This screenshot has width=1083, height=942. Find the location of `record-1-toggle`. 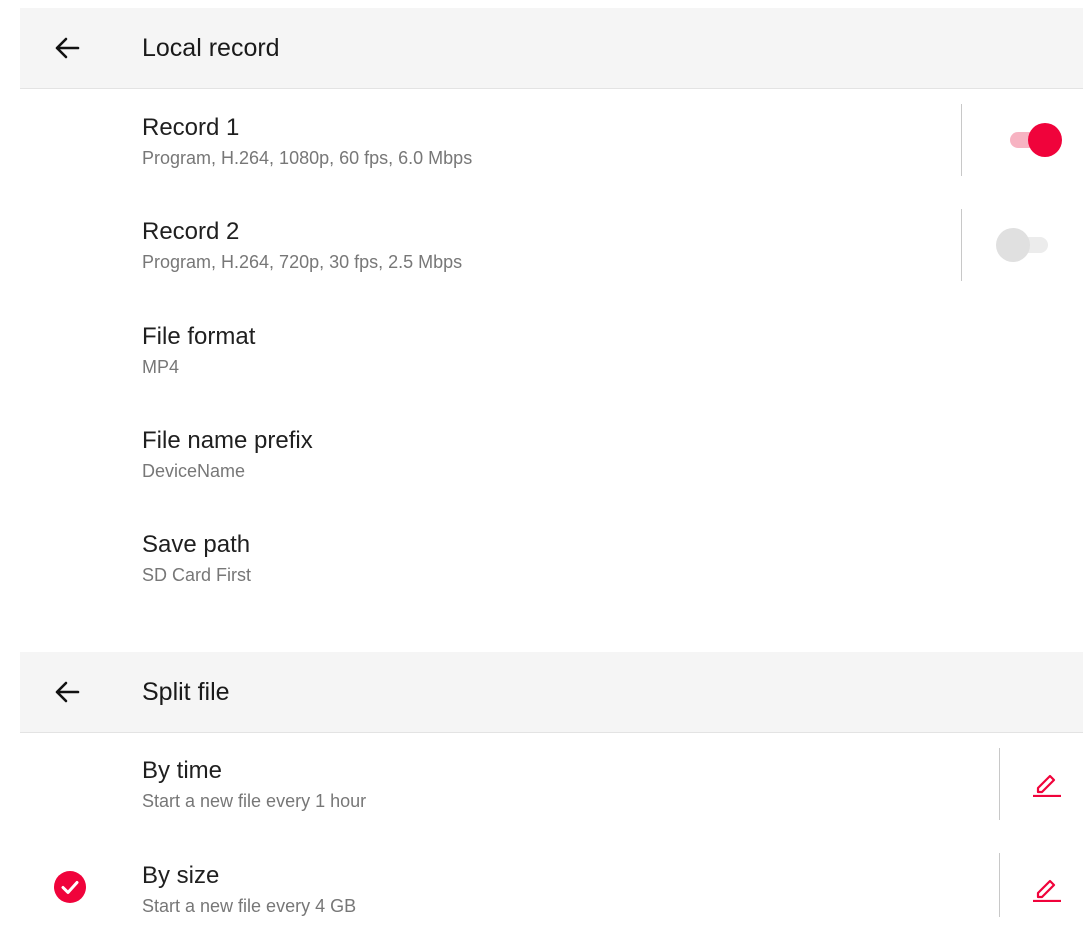

record-1-toggle is located at coordinates (1034, 140).